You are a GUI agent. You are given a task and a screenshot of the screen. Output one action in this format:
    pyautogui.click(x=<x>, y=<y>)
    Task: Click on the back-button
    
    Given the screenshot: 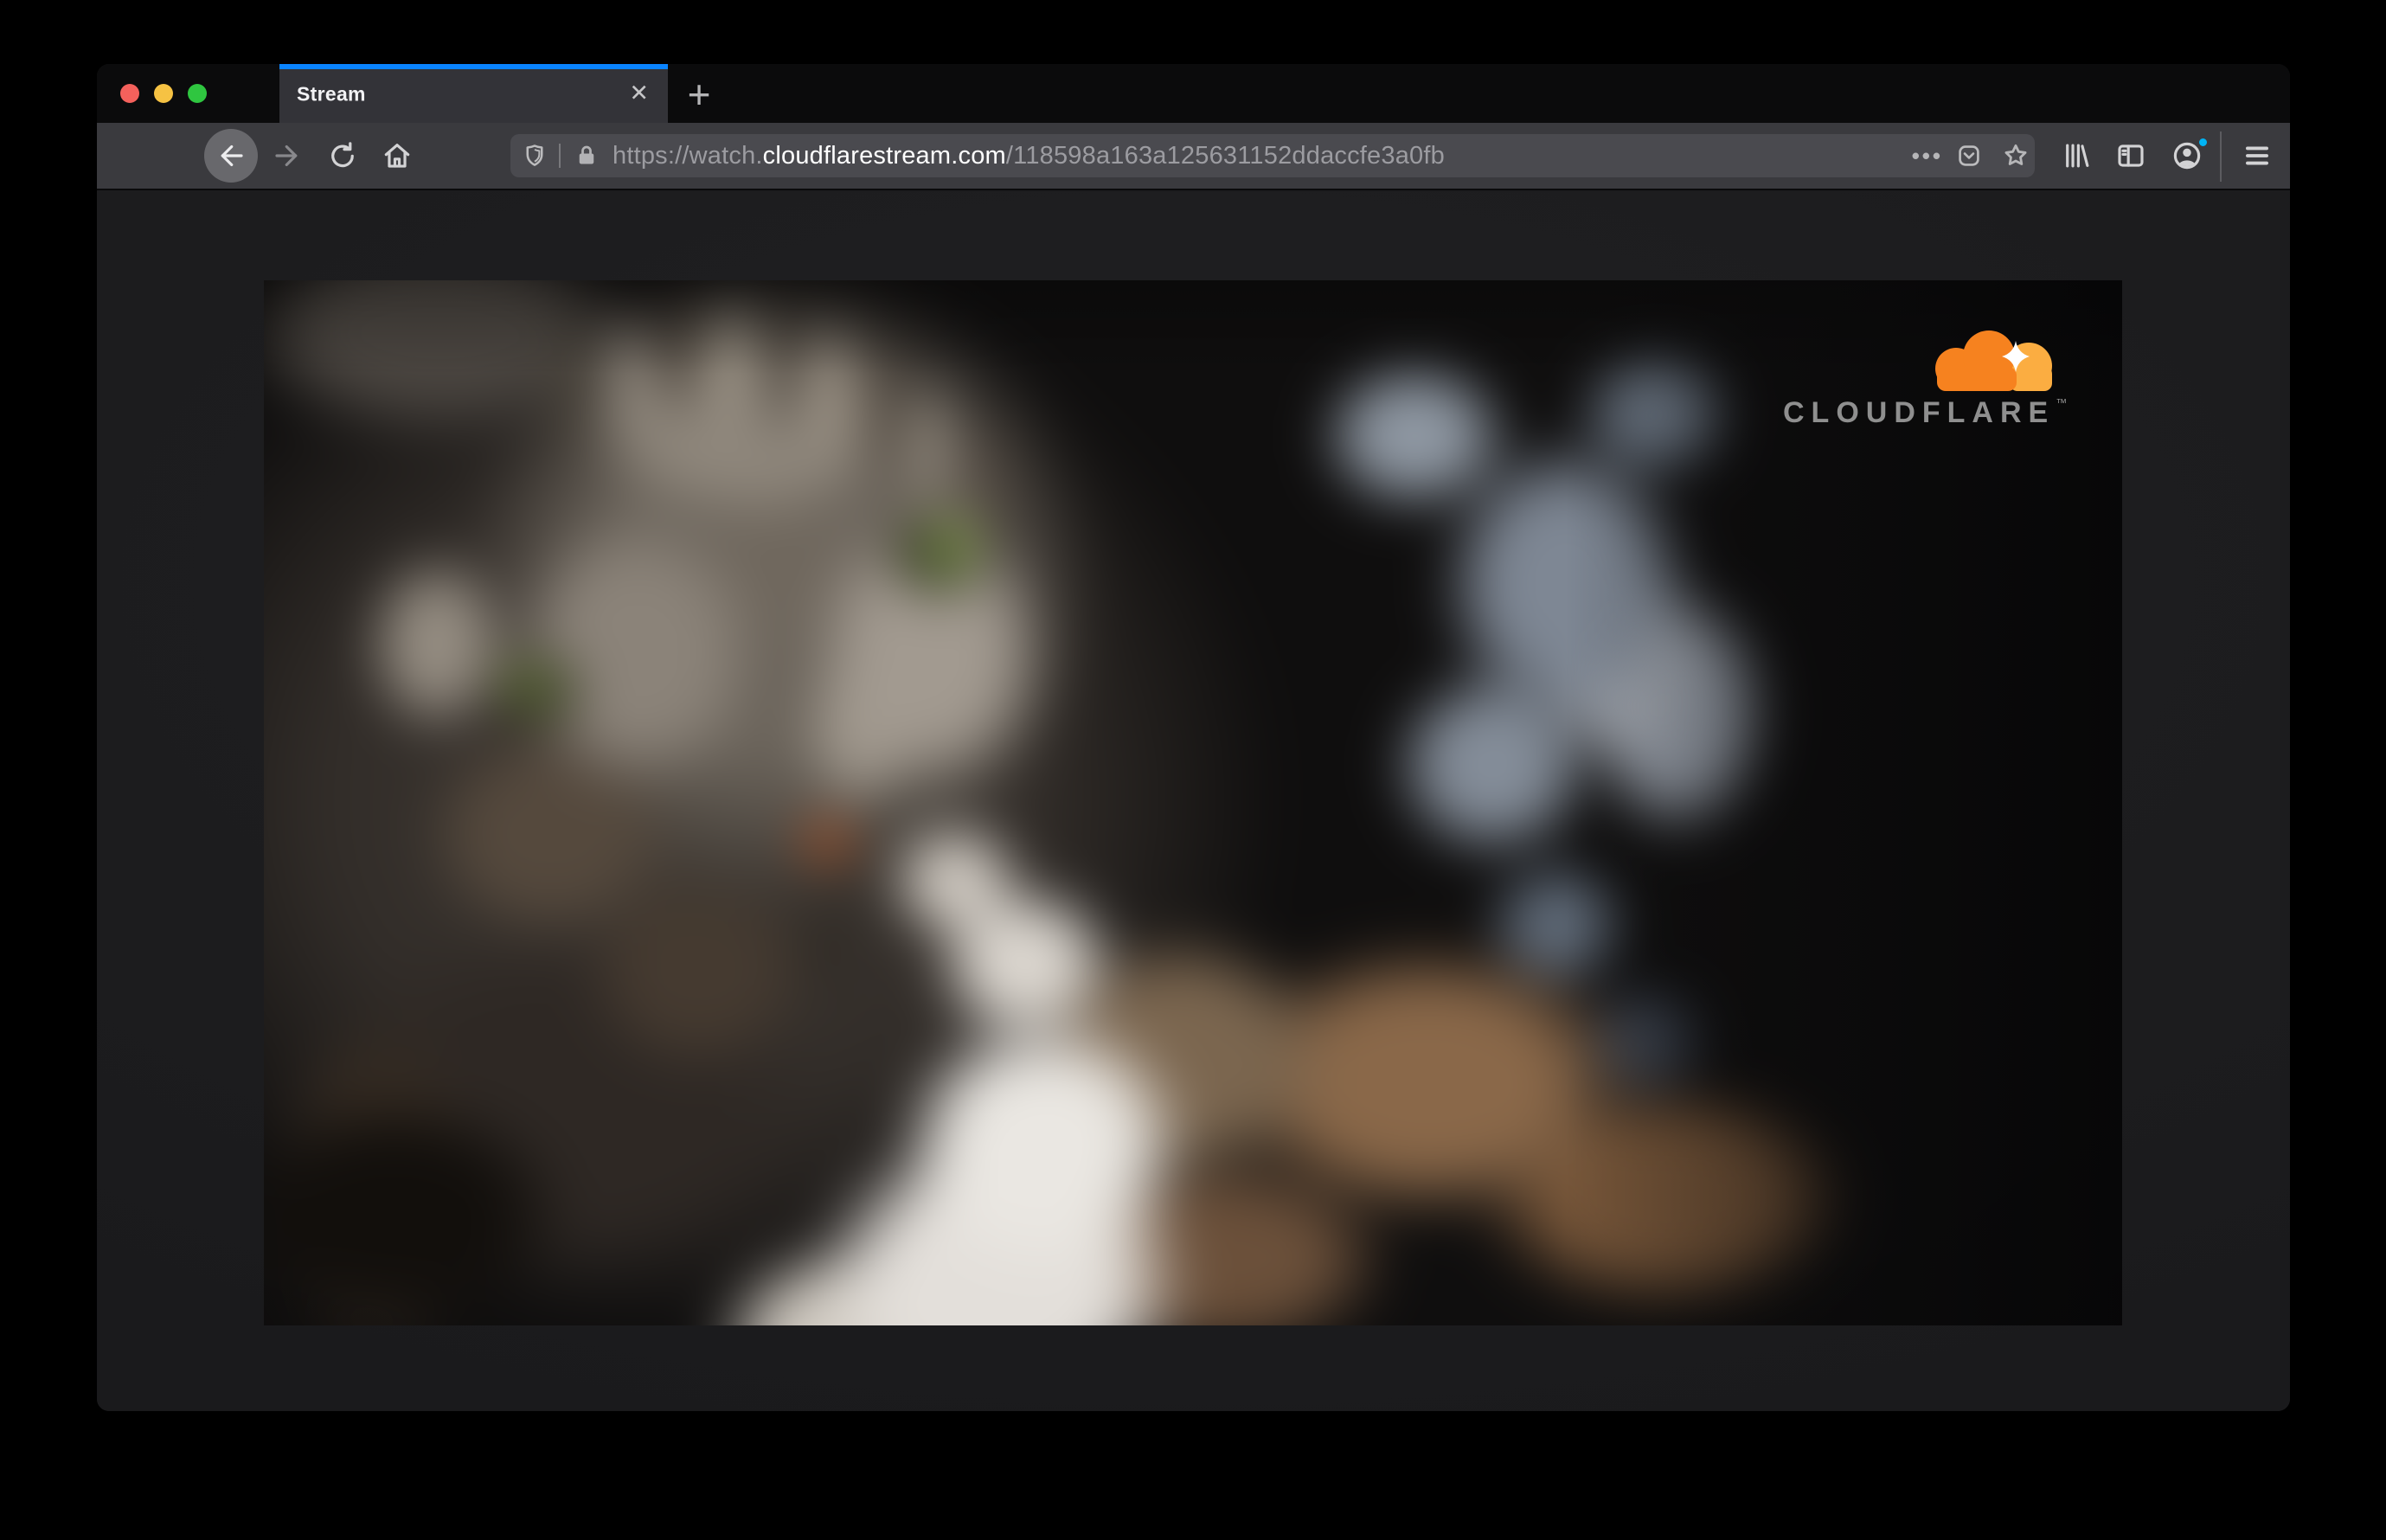 What is the action you would take?
    pyautogui.click(x=231, y=156)
    